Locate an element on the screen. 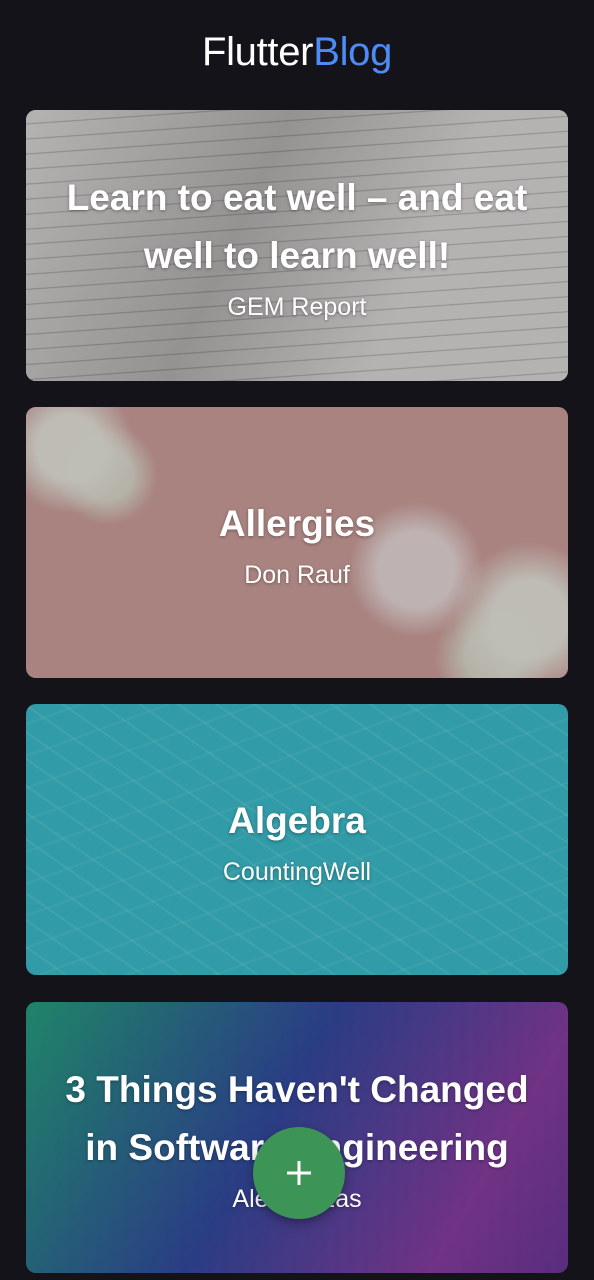  add-post-button is located at coordinates (299, 1173).